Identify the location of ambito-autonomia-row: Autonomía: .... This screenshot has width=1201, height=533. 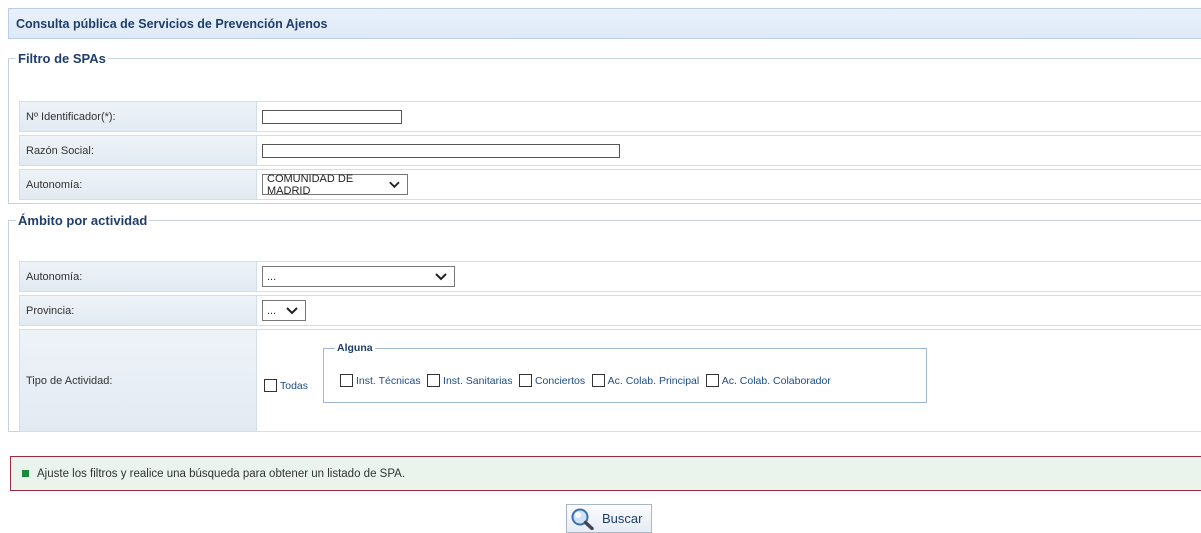
(610, 276).